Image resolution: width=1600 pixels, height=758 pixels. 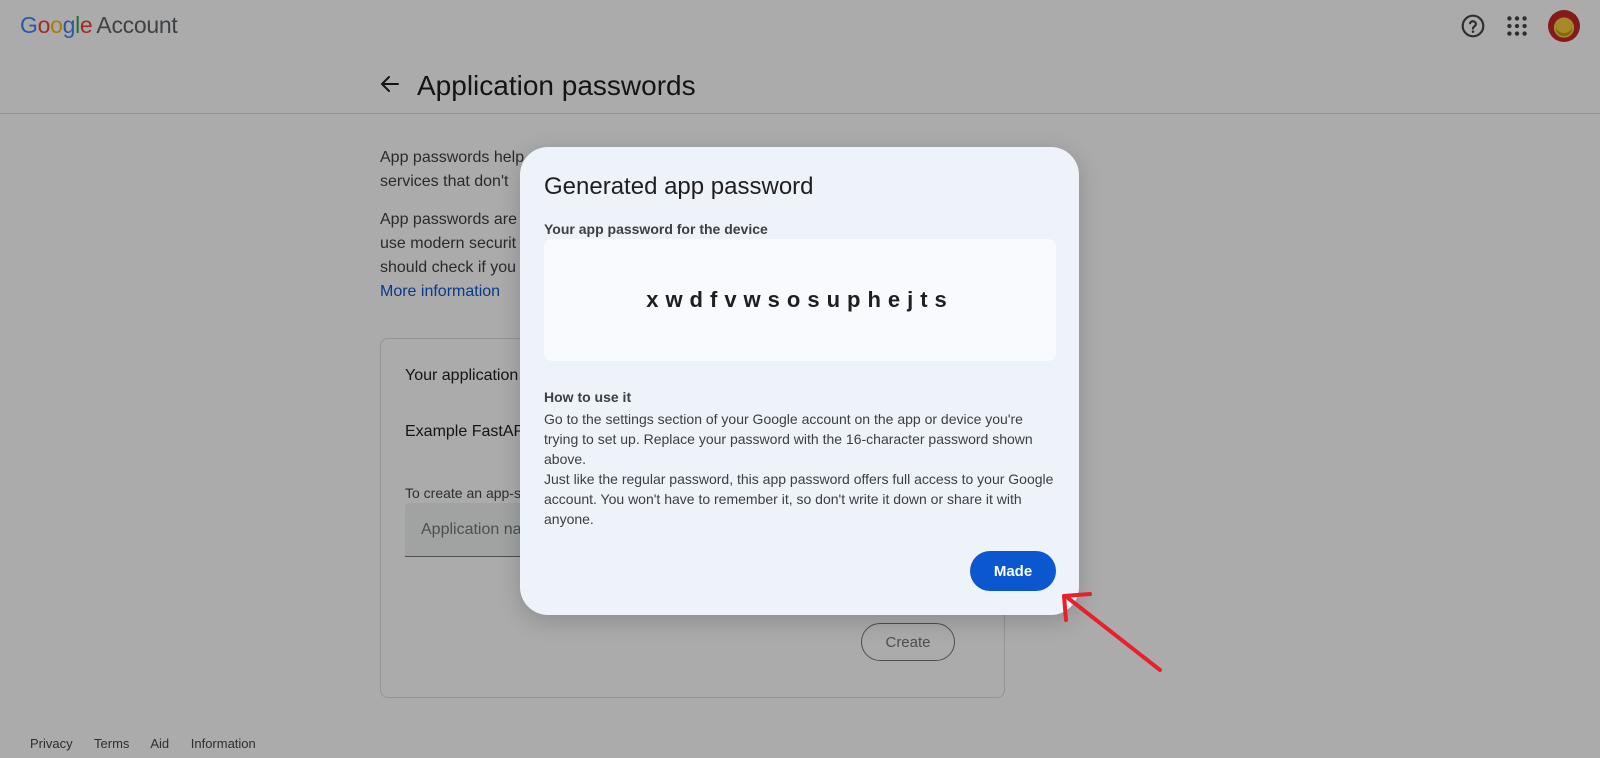 I want to click on annotation-arrow-icon, so click(x=1112, y=632).